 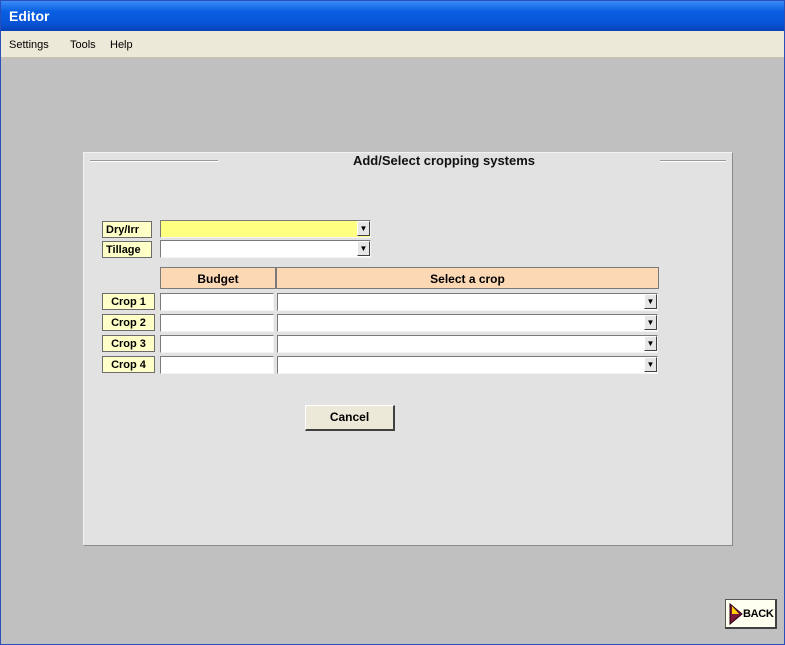 I want to click on crop-4-budget-field, so click(x=217, y=365).